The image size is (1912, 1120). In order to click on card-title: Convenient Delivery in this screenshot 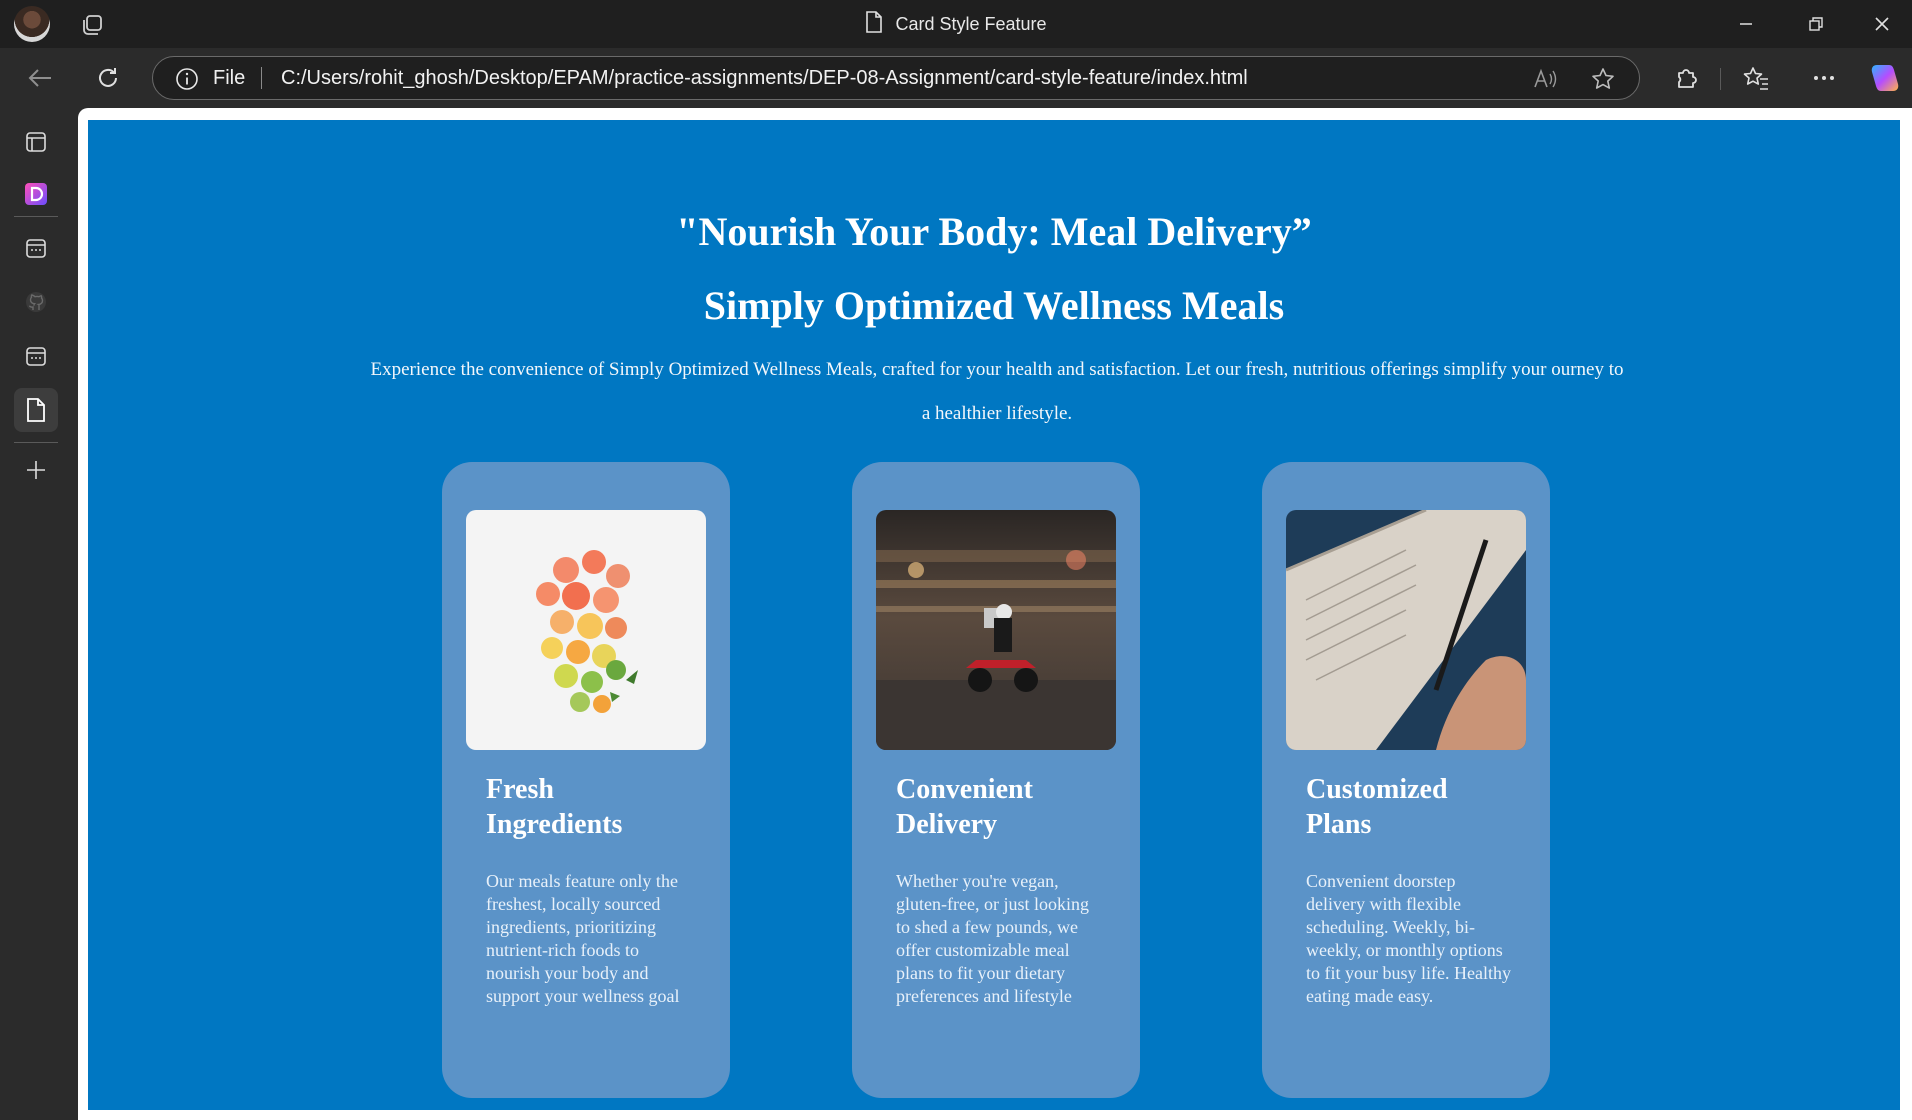, I will do `click(964, 807)`.